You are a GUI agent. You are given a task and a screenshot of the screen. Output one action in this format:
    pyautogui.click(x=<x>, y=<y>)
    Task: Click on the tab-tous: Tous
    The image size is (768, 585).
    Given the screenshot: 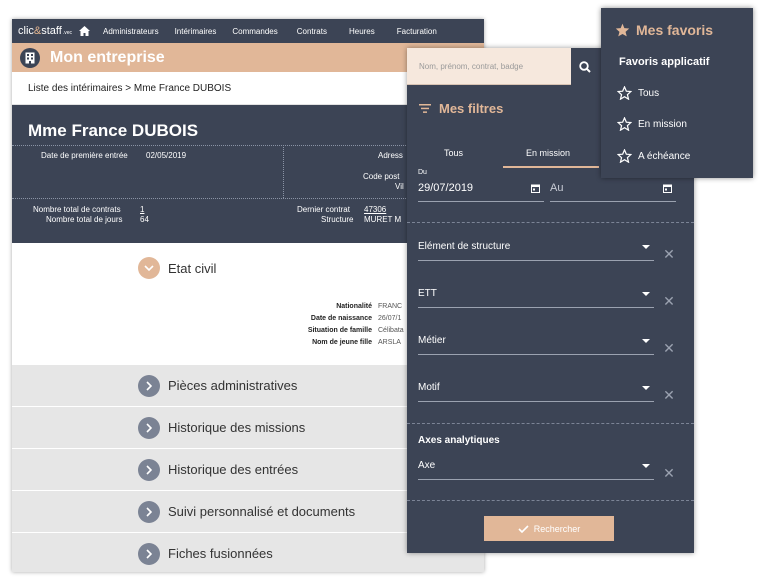 What is the action you would take?
    pyautogui.click(x=453, y=153)
    